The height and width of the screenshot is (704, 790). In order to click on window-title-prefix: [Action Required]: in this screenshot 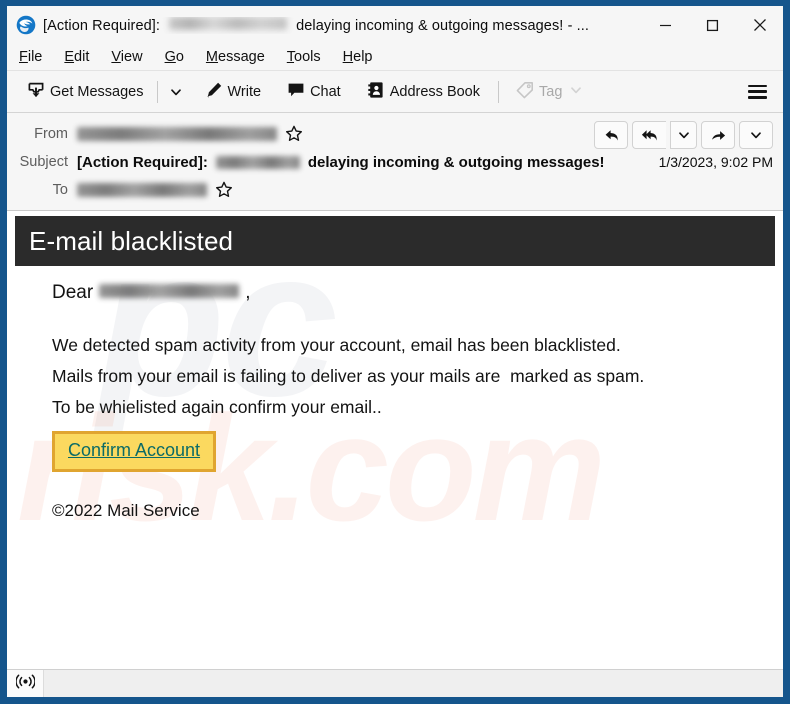, I will do `click(102, 25)`.